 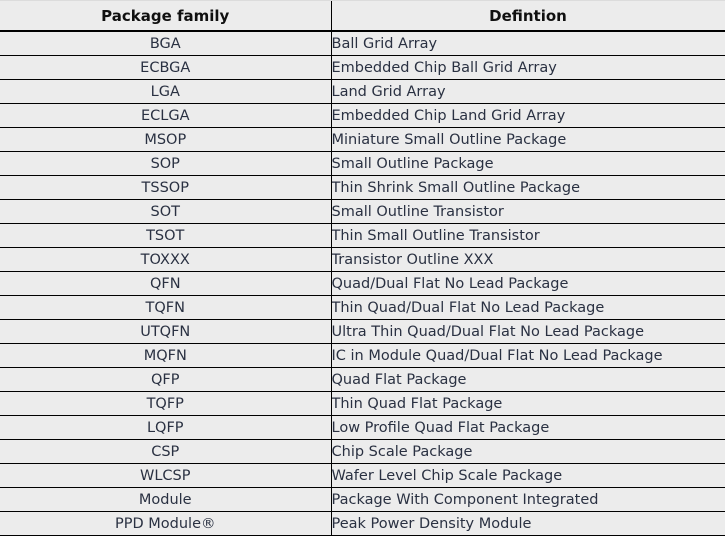 I want to click on cell-package-family: MQFN, so click(x=166, y=355).